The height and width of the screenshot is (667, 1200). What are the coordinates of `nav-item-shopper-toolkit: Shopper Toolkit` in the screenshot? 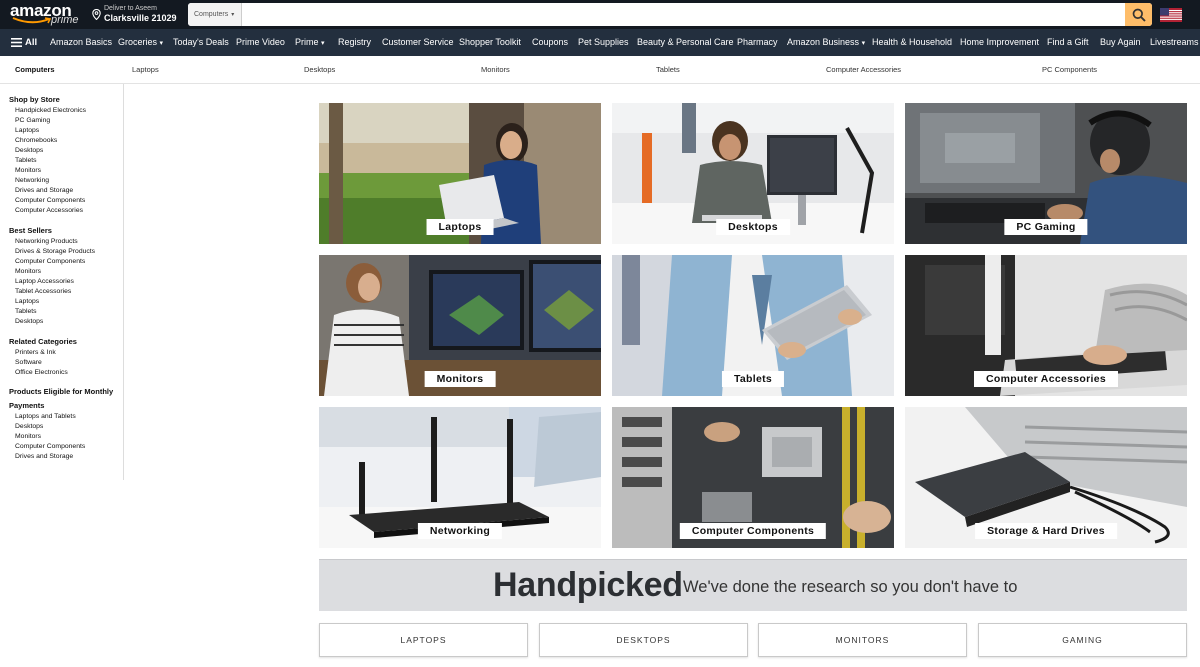 It's located at (490, 42).